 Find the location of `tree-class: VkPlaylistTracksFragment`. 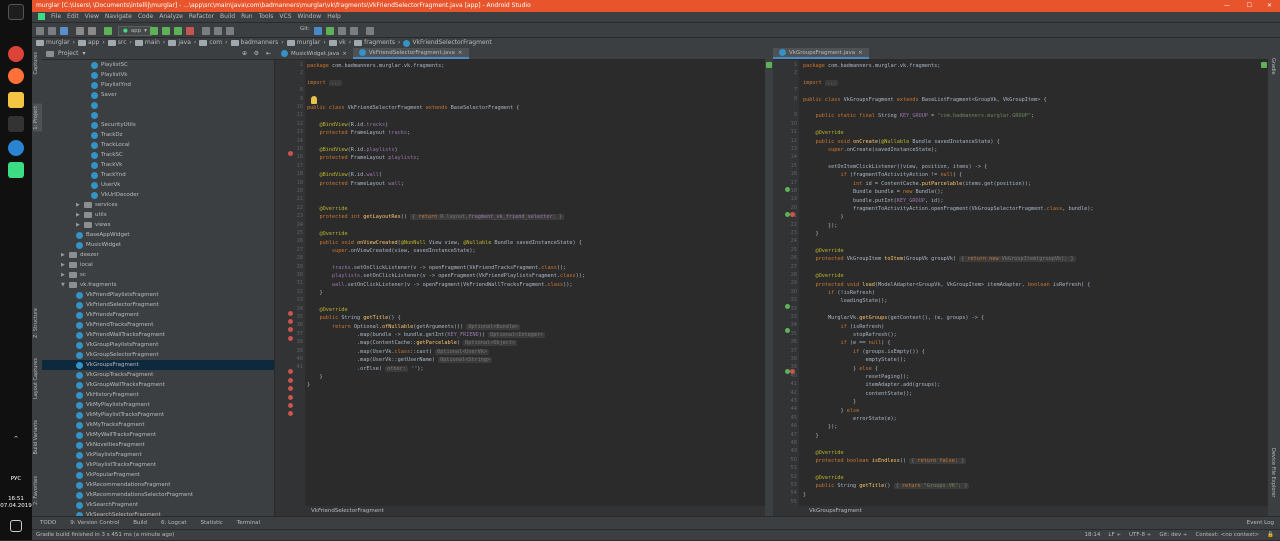

tree-class: VkPlaylistTracksFragment is located at coordinates (116, 465).